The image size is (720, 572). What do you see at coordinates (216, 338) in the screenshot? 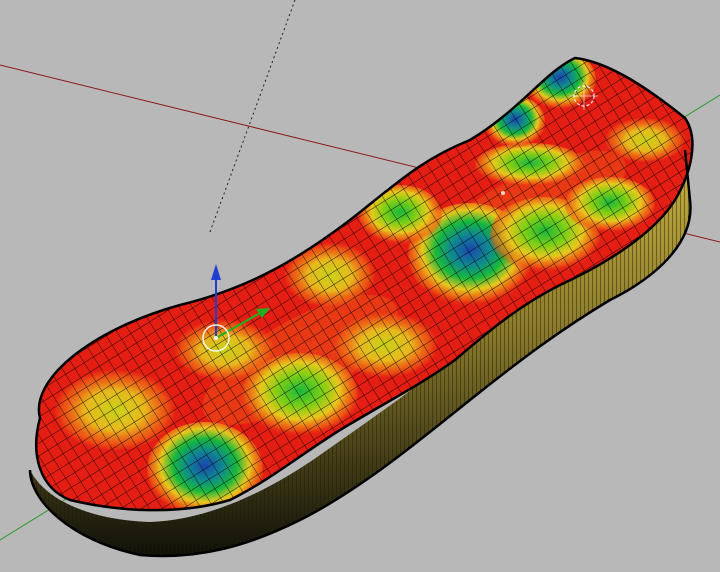
I see `gizmo-center-dot-icon` at bounding box center [216, 338].